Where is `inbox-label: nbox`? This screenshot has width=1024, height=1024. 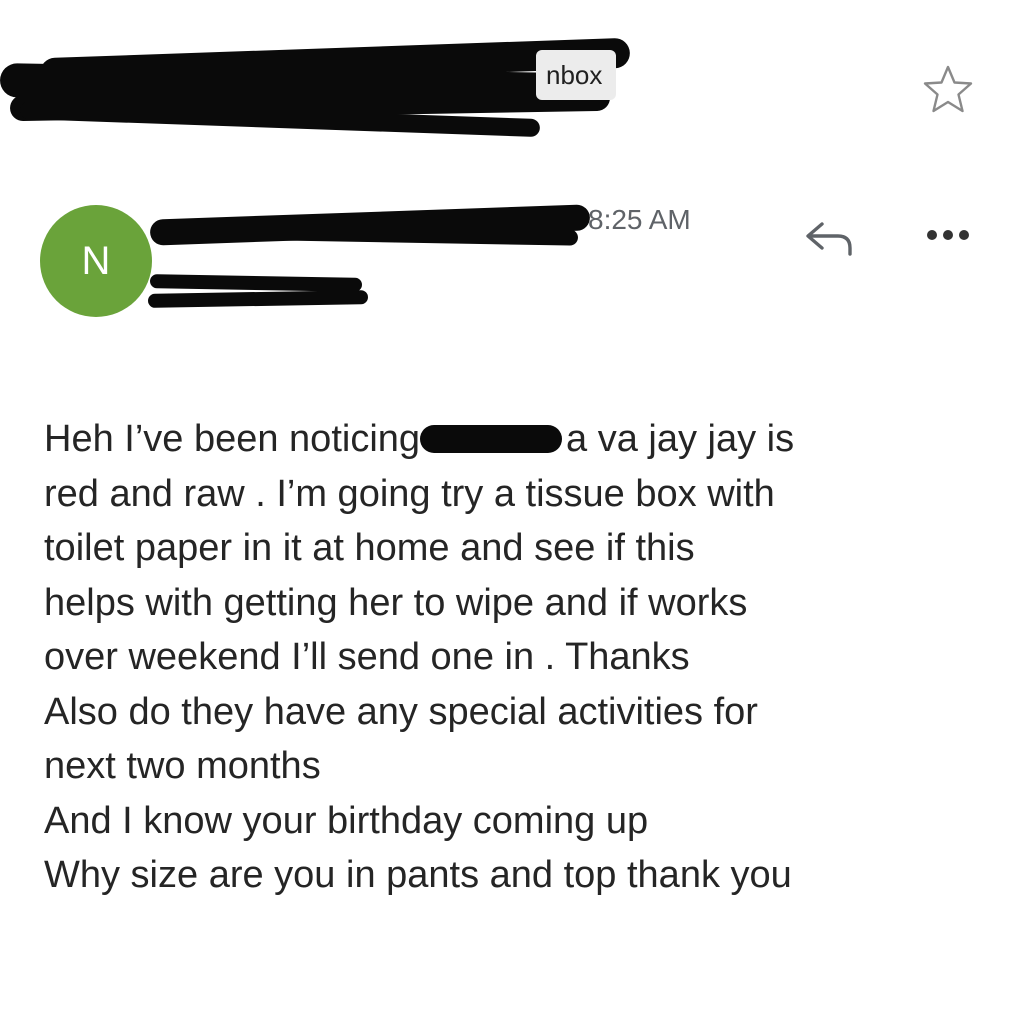 inbox-label: nbox is located at coordinates (576, 75).